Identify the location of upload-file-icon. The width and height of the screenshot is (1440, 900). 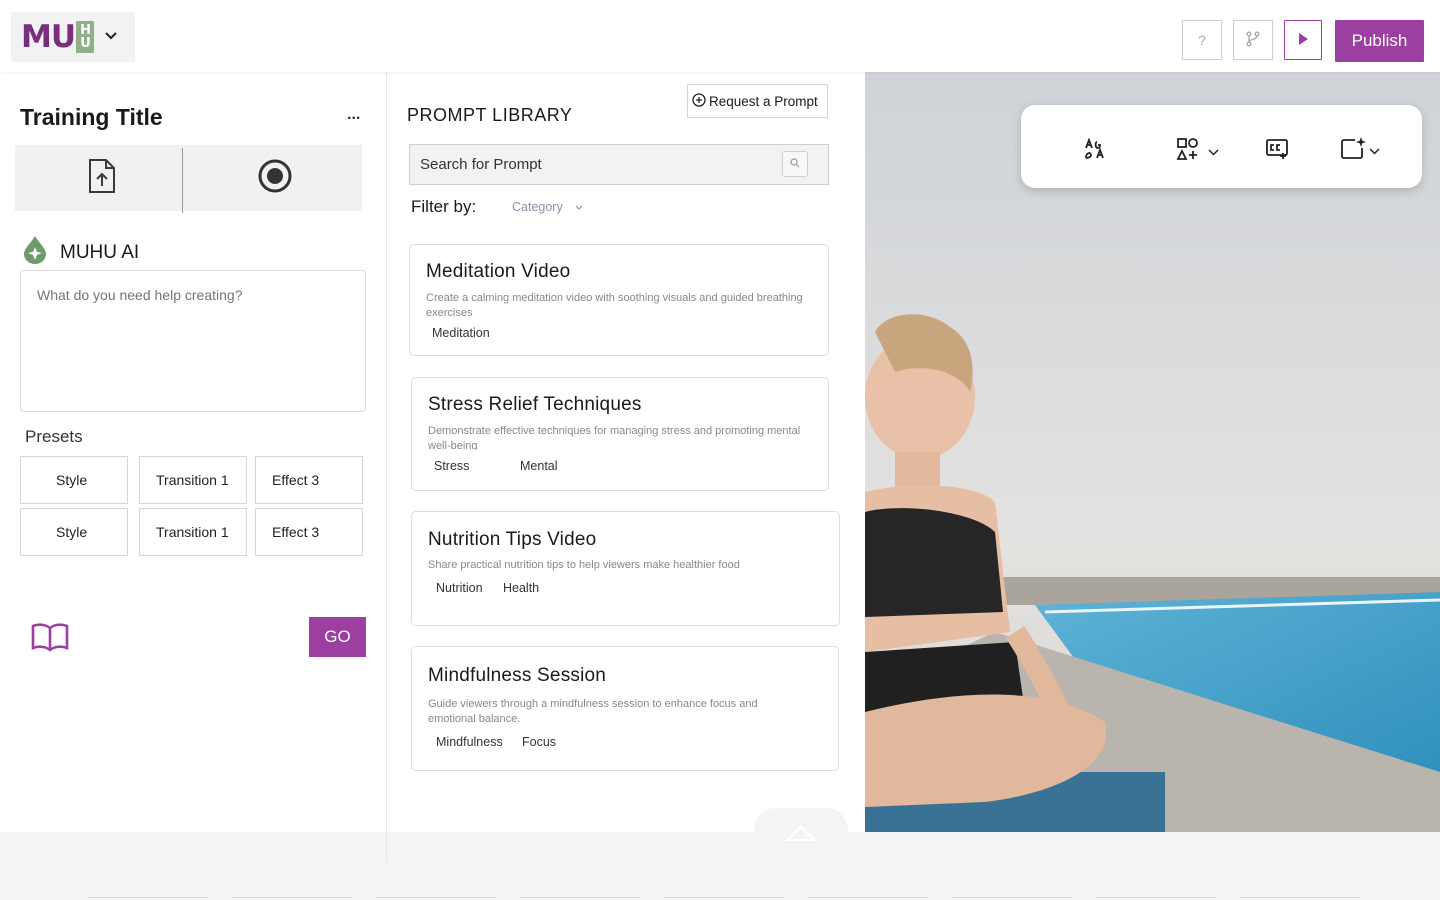
(102, 178).